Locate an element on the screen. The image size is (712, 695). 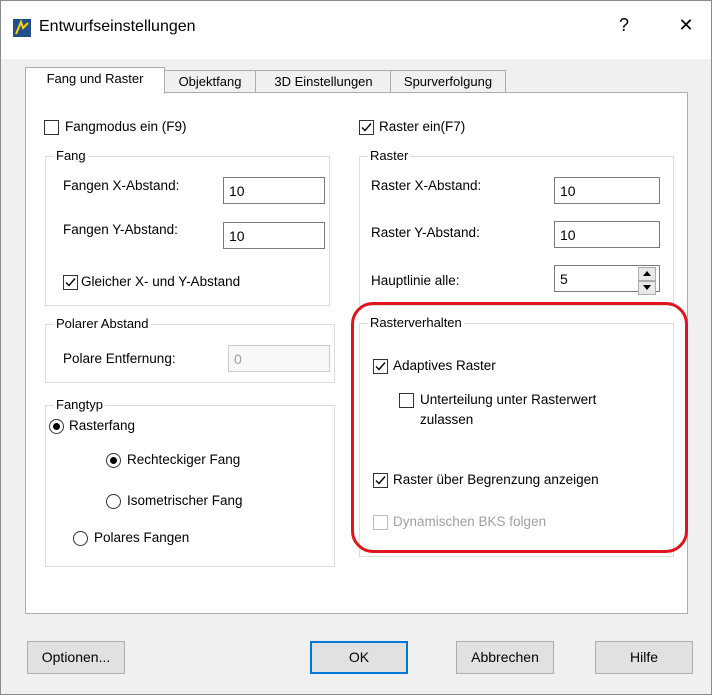
spin-down-button is located at coordinates (647, 288).